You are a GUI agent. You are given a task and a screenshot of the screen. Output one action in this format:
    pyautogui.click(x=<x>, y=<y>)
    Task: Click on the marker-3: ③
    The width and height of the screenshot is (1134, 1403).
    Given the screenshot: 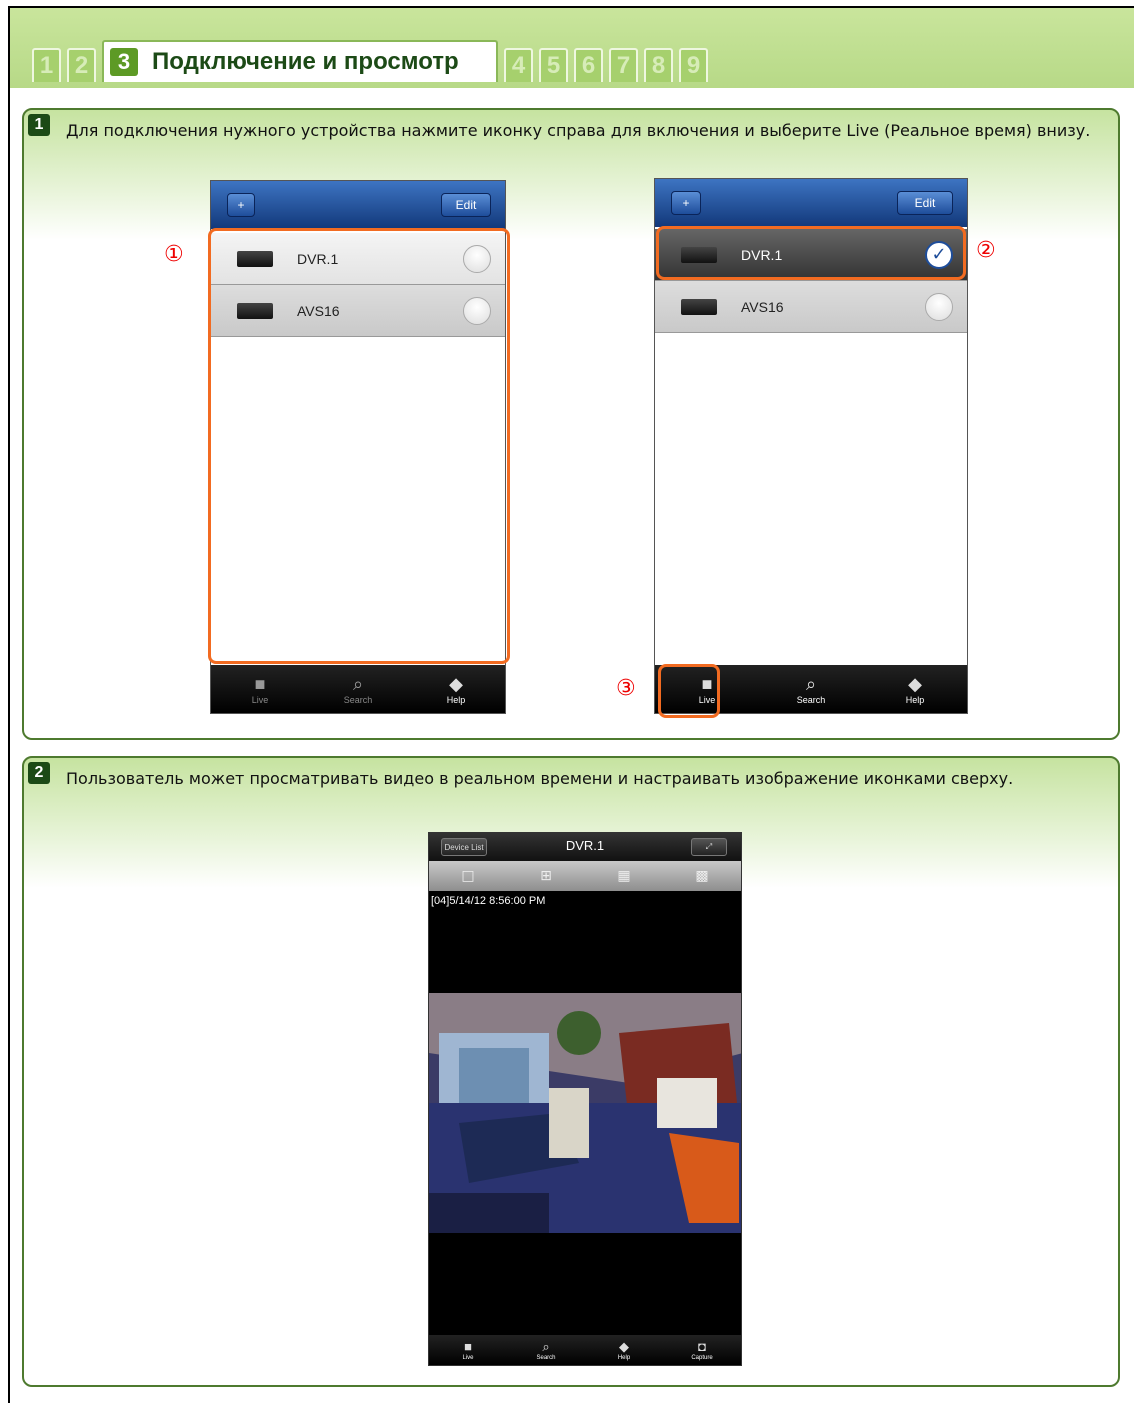 What is the action you would take?
    pyautogui.click(x=626, y=688)
    